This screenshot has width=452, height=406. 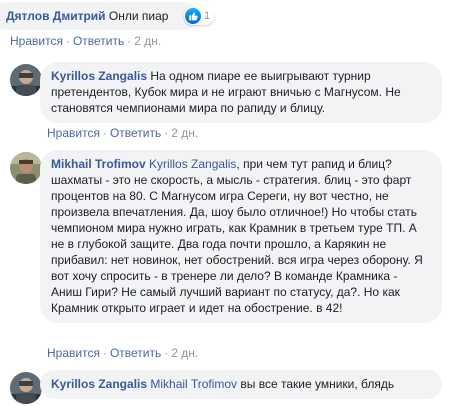 I want to click on comment-bubble: Дятлов Дмитрий Онли пиар, so click(x=99, y=16).